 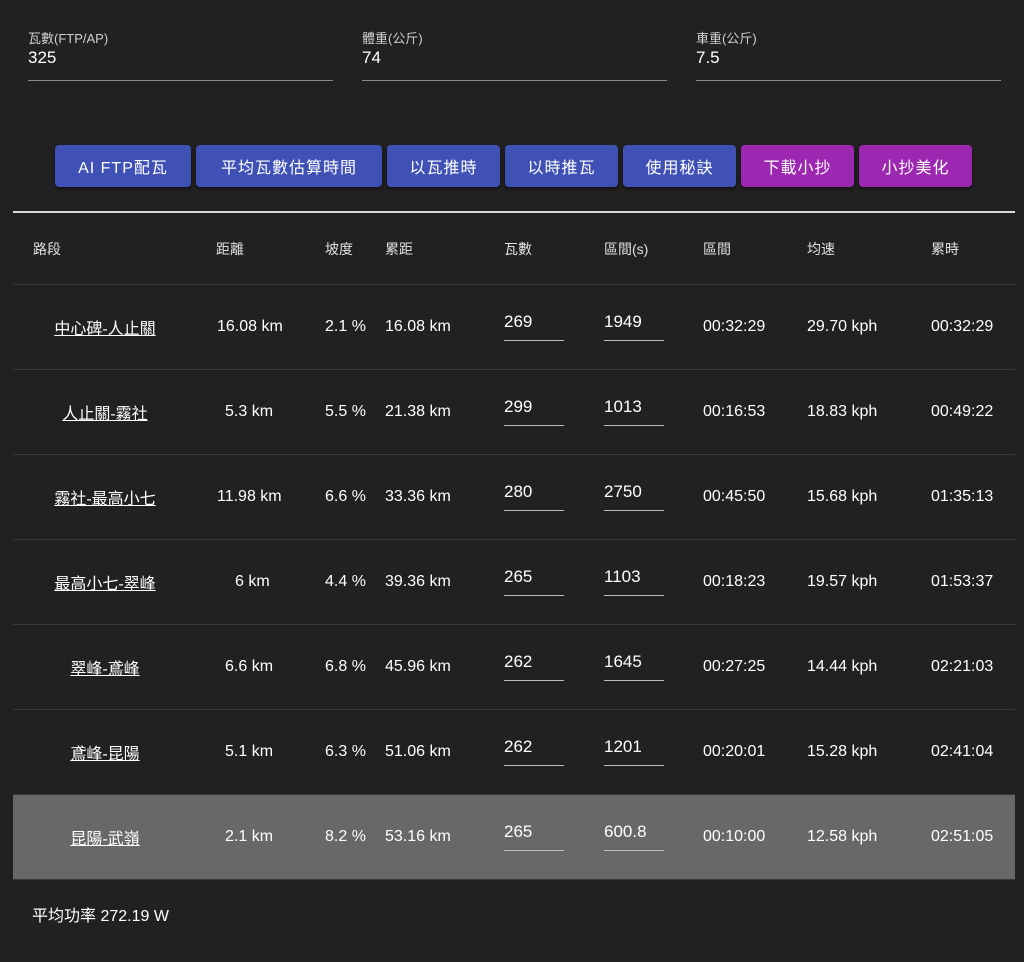 What do you see at coordinates (439, 582) in the screenshot?
I see `cum-distance-cell: 39.36 km` at bounding box center [439, 582].